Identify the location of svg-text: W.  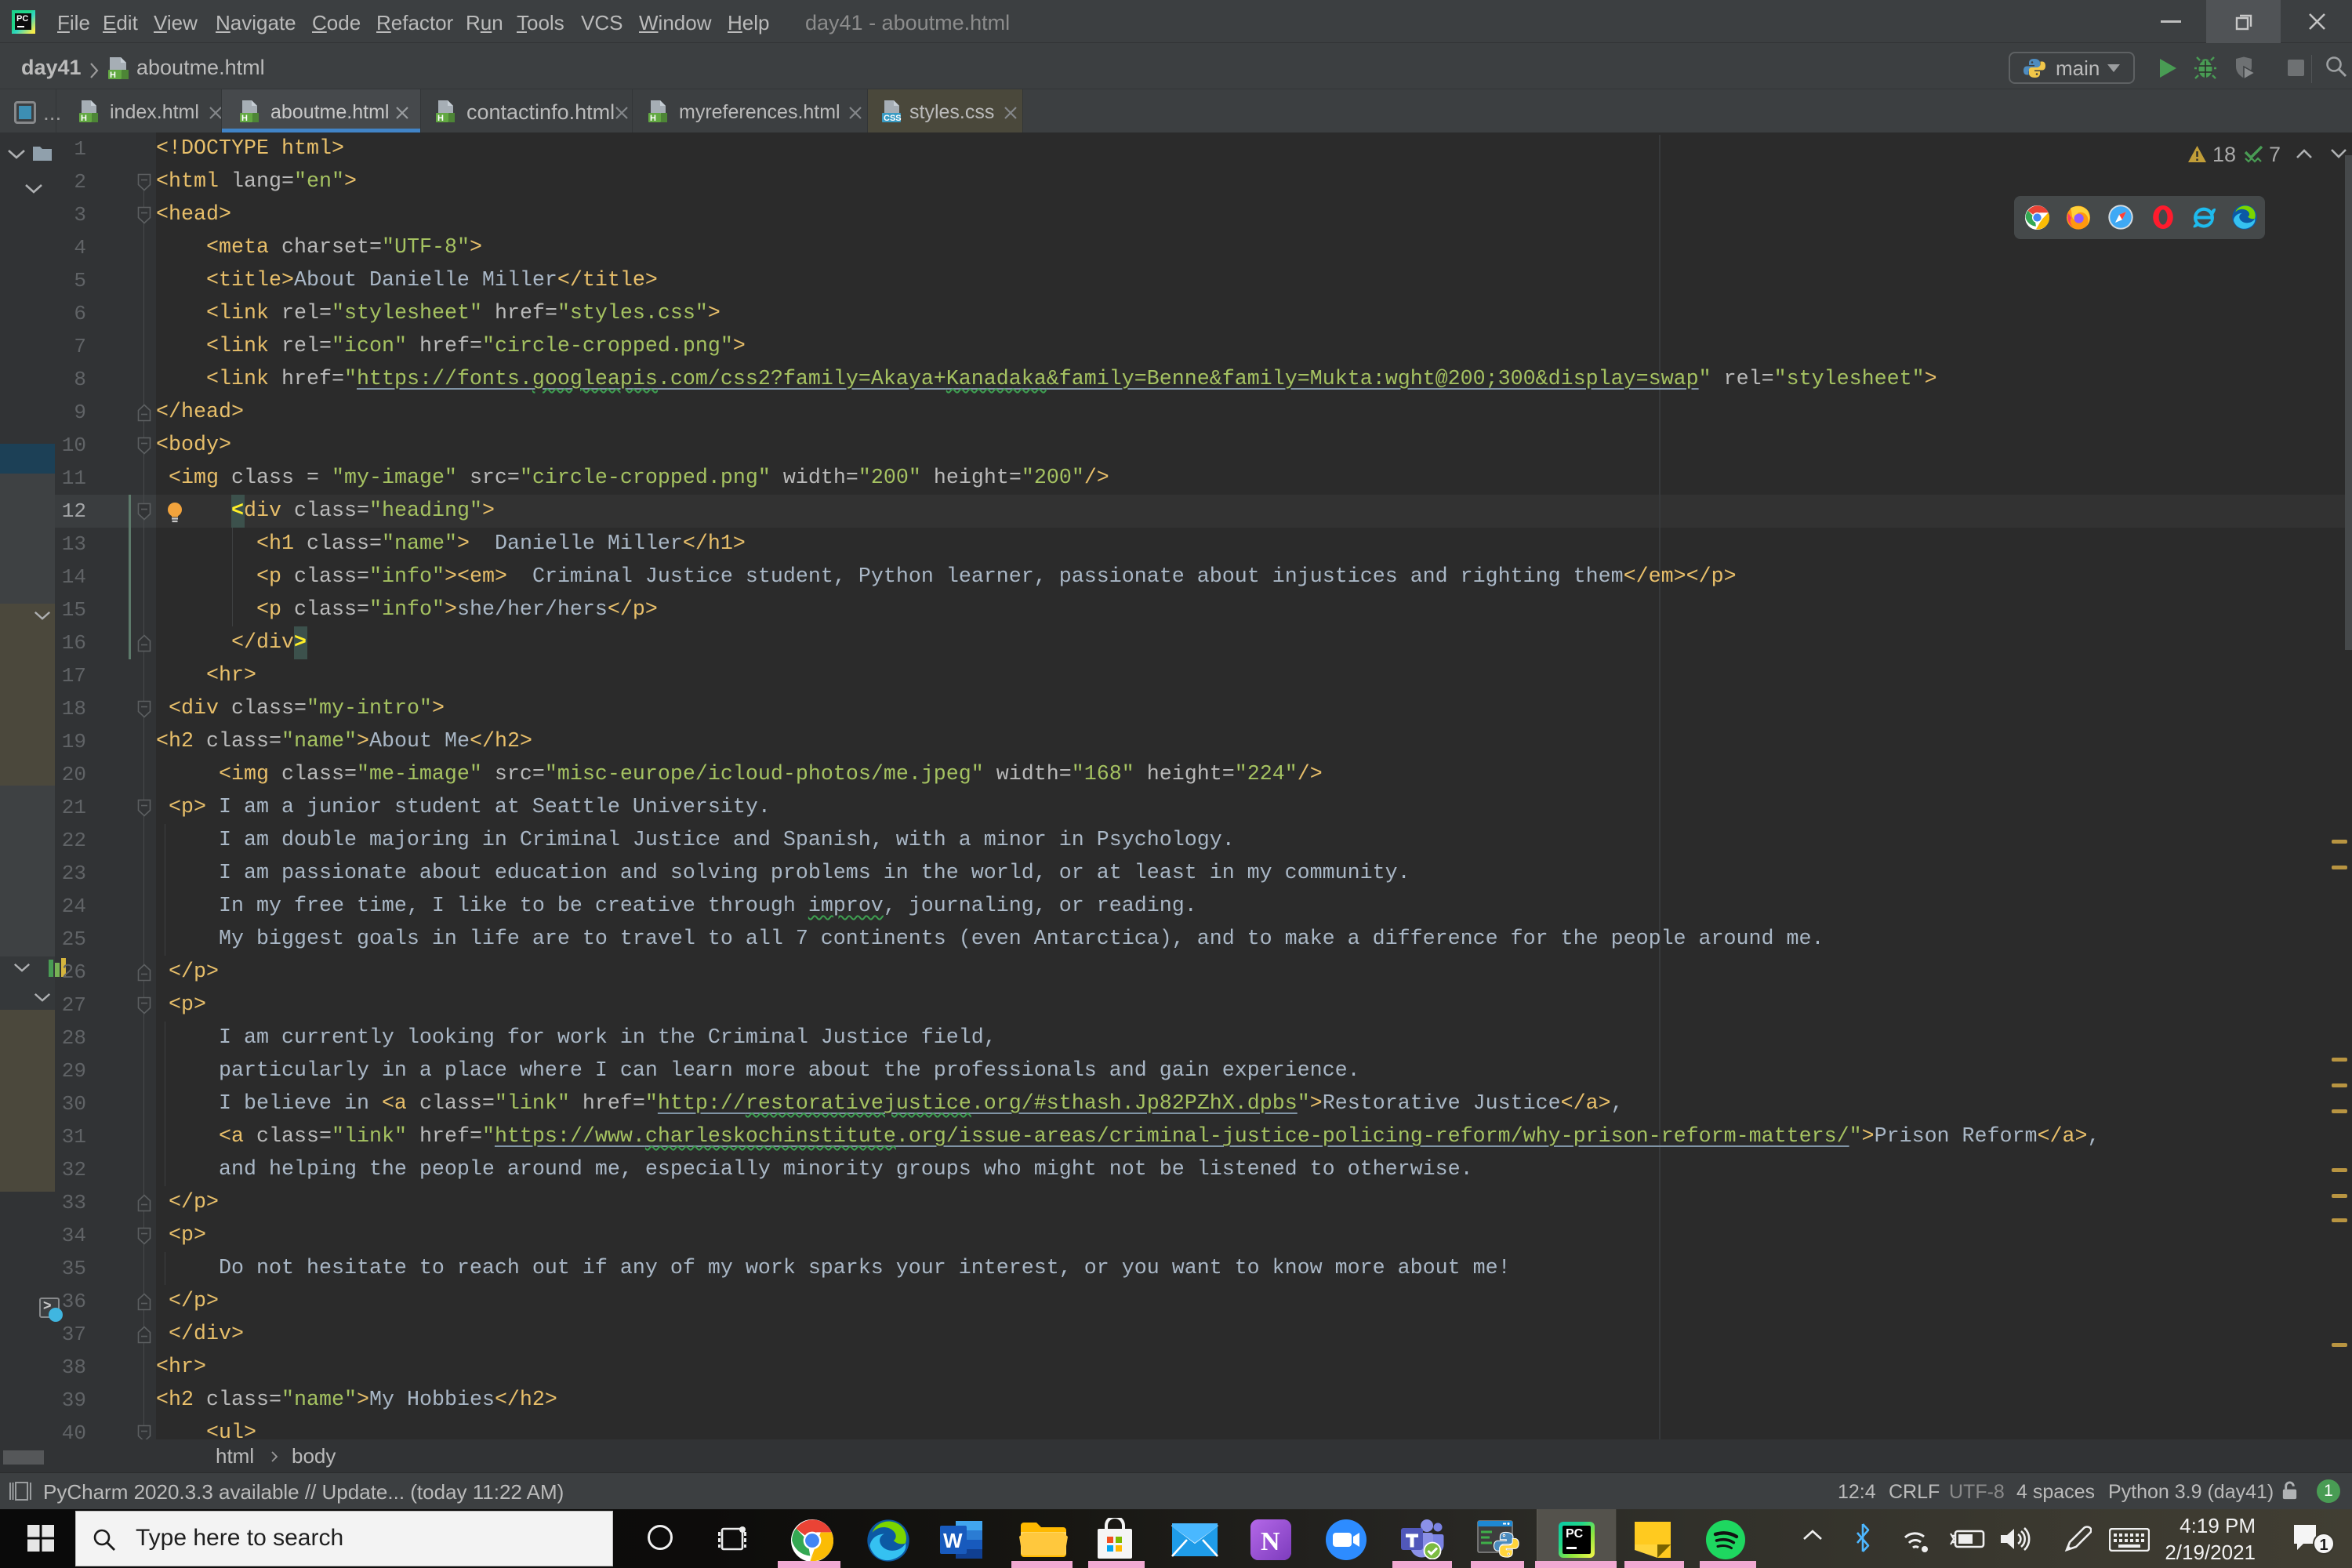
(953, 1540).